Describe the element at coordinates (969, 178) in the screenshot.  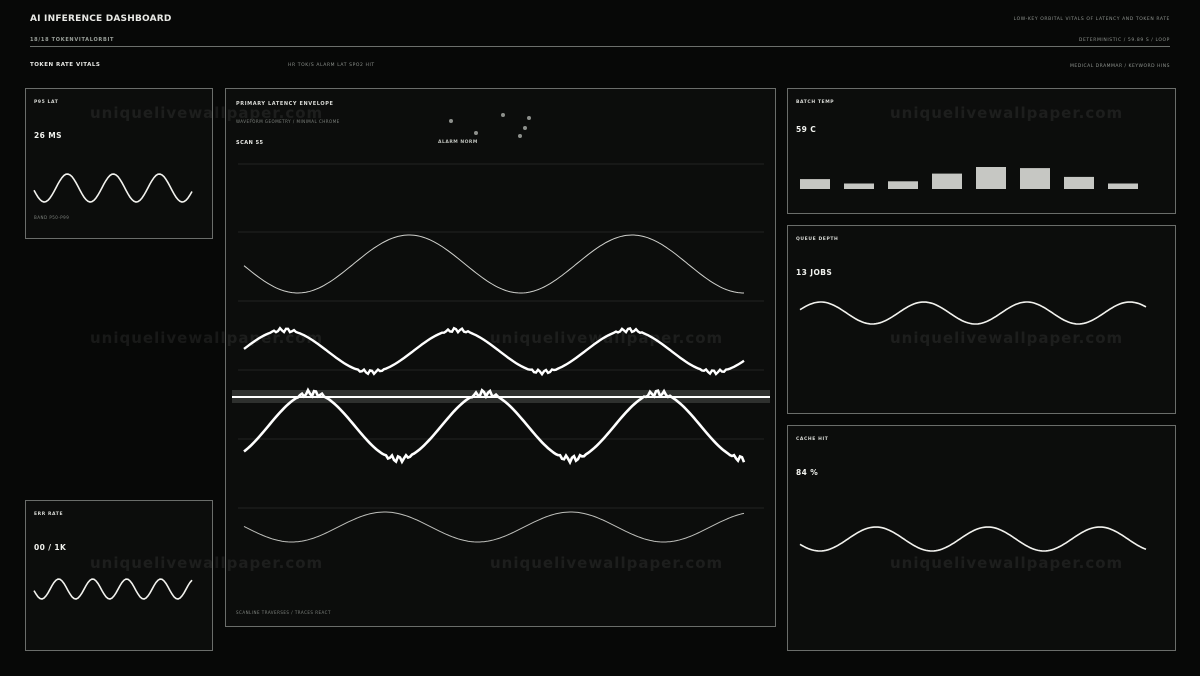
I see `batch-bars` at that location.